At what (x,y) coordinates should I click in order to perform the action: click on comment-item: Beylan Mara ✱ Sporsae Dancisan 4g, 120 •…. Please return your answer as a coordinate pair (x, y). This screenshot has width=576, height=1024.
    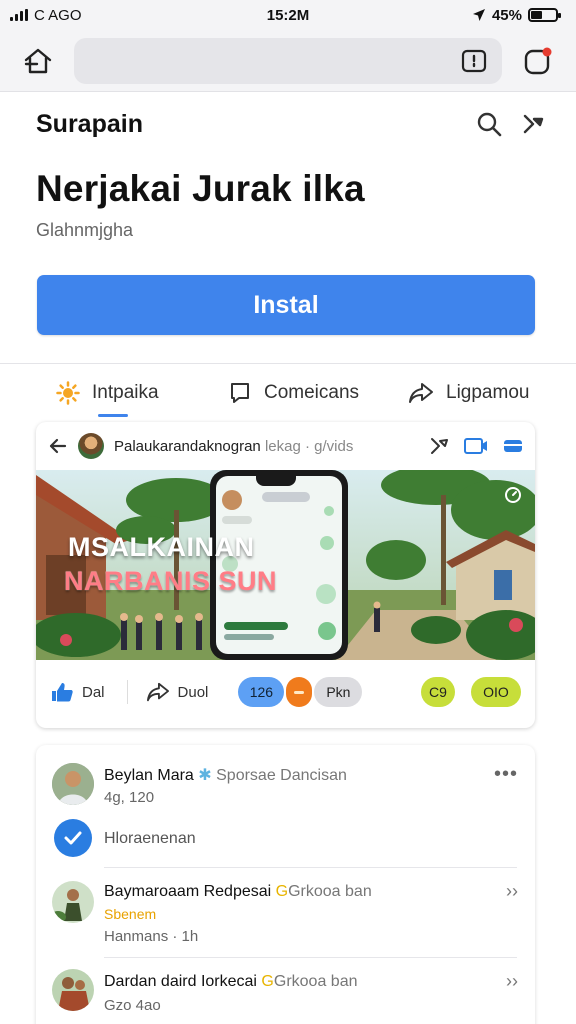
    Looking at the image, I should click on (287, 793).